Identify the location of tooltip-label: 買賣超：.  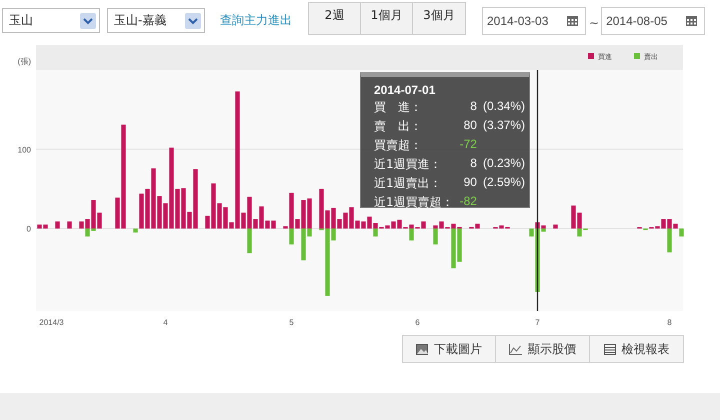
(398, 145).